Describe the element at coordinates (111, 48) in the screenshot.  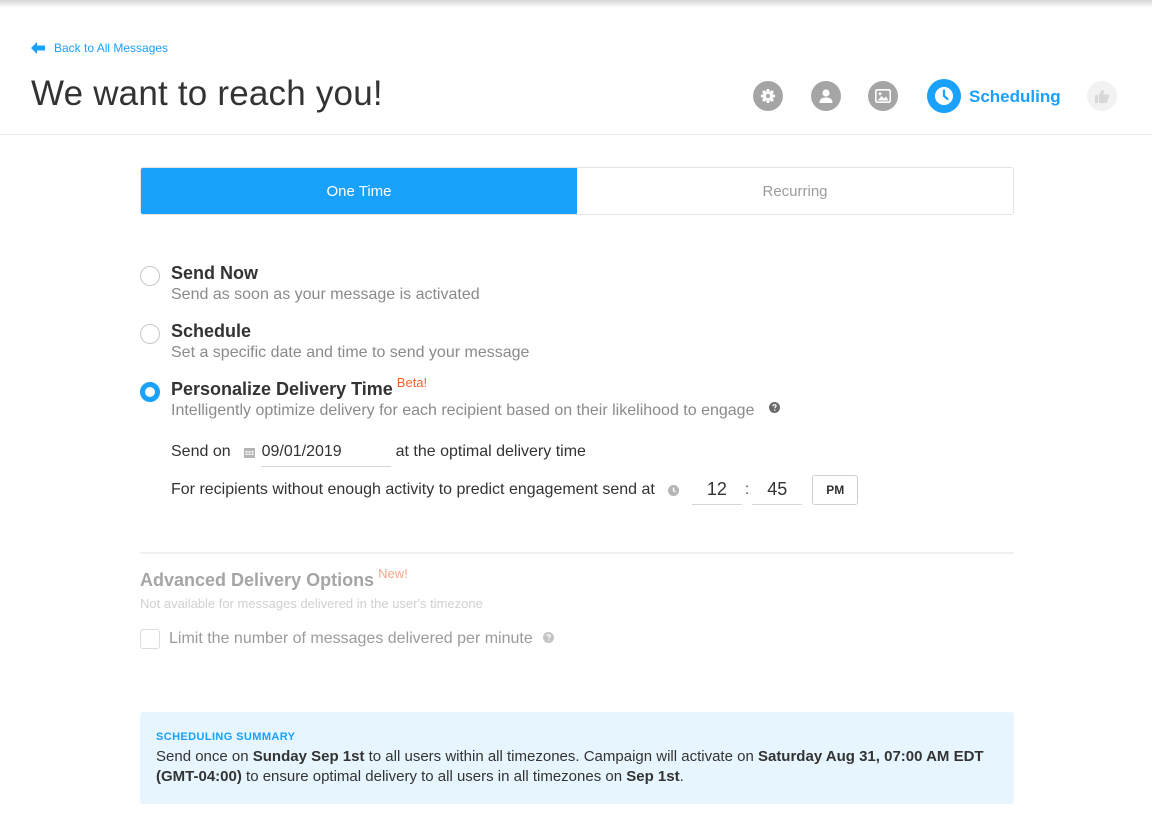
I see `back-link-label: Back to All Messages` at that location.